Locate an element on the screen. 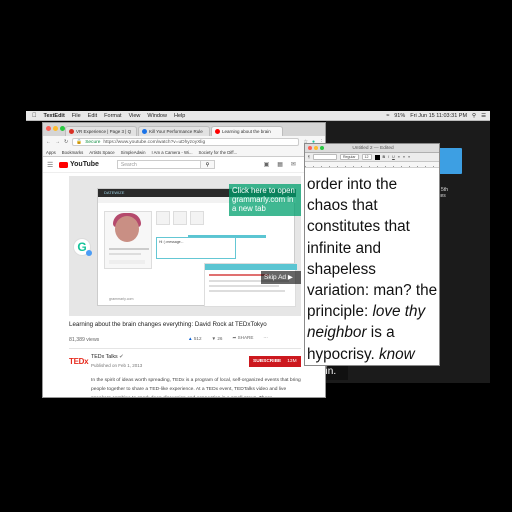 The height and width of the screenshot is (512, 512). tab-label: Learning about the brain is located at coordinates (246, 131).